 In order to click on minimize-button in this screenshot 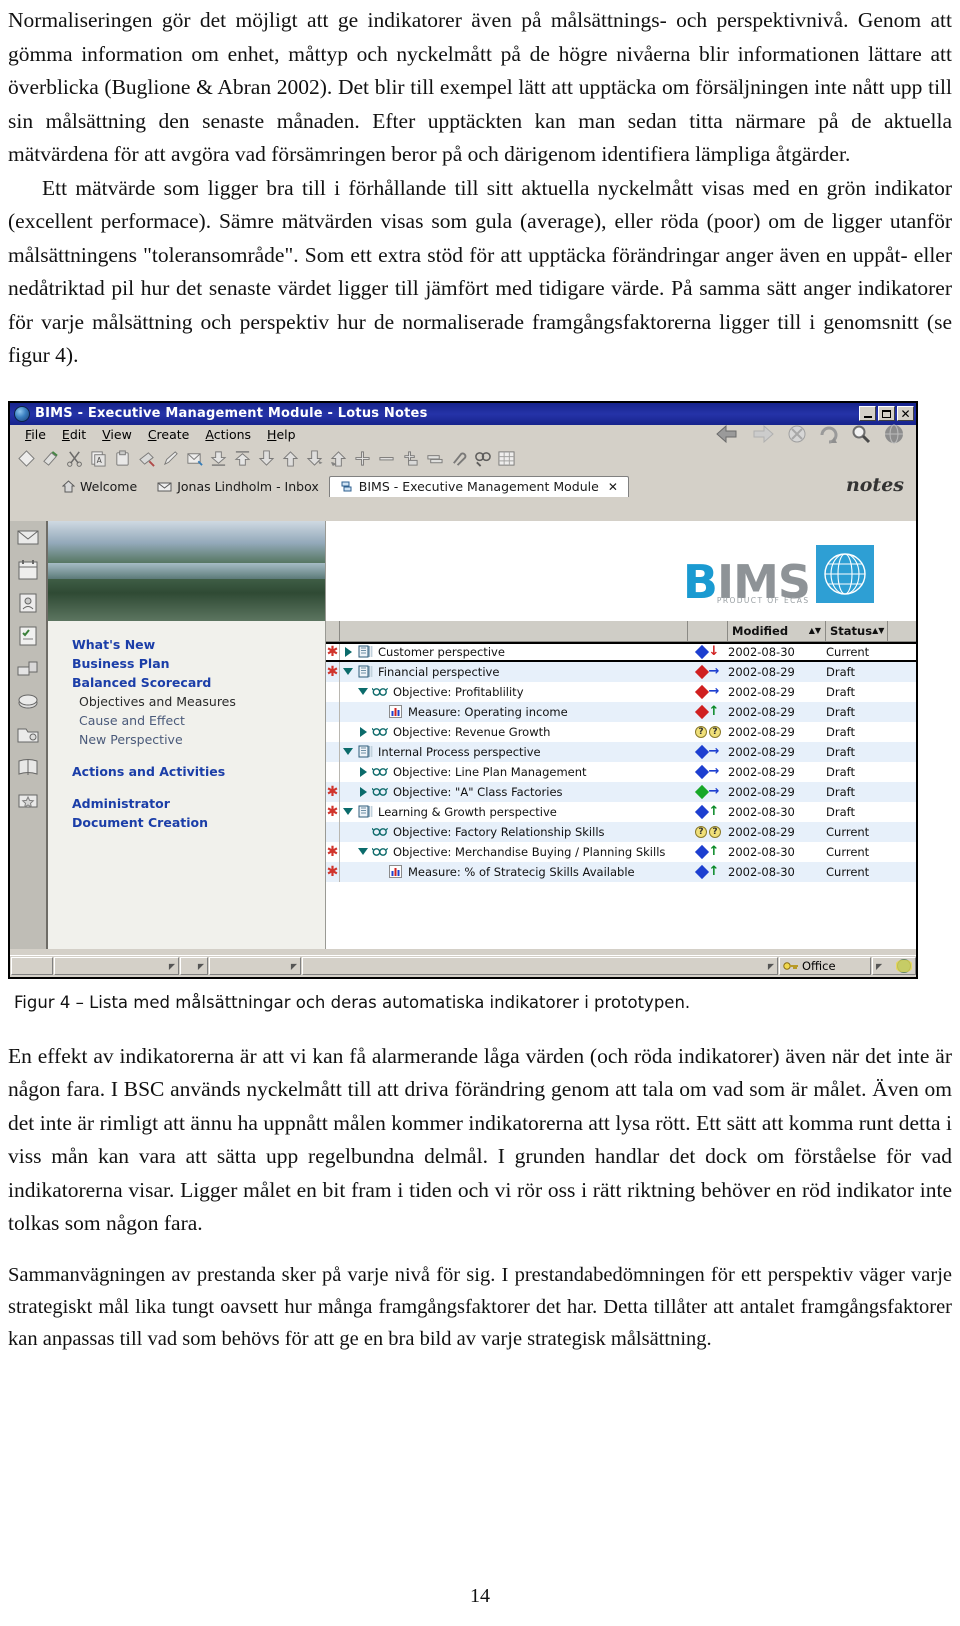, I will do `click(867, 413)`.